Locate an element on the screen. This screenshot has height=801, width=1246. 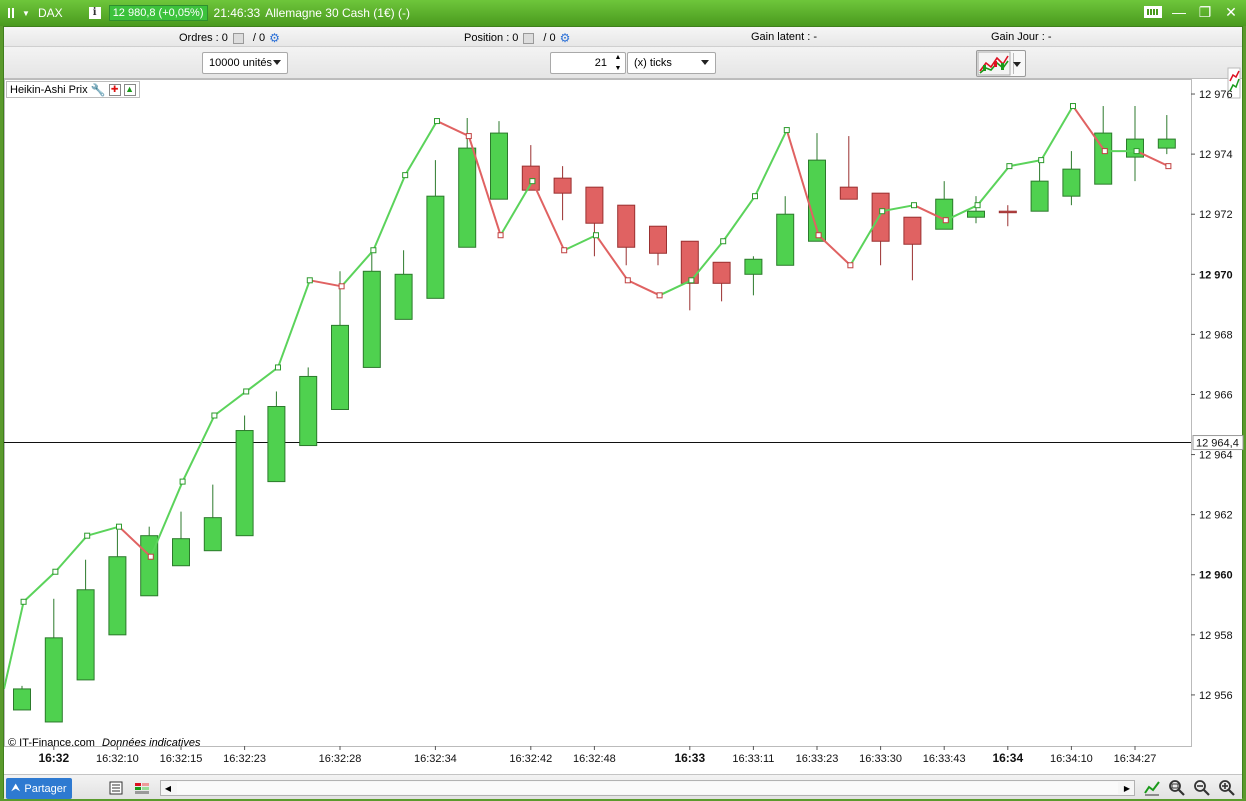
grip-icon is located at coordinates (11, 13).